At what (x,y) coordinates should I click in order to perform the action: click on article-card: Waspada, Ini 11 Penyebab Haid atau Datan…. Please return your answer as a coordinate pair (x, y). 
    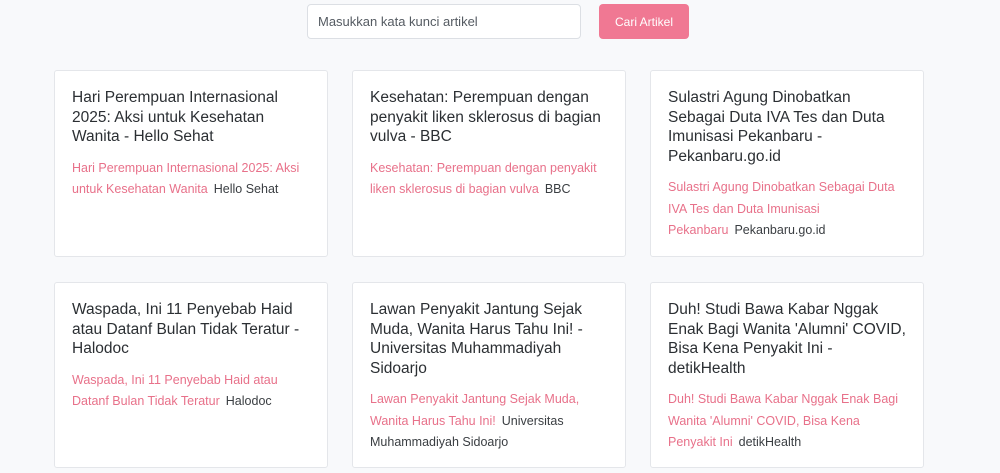
    Looking at the image, I should click on (191, 375).